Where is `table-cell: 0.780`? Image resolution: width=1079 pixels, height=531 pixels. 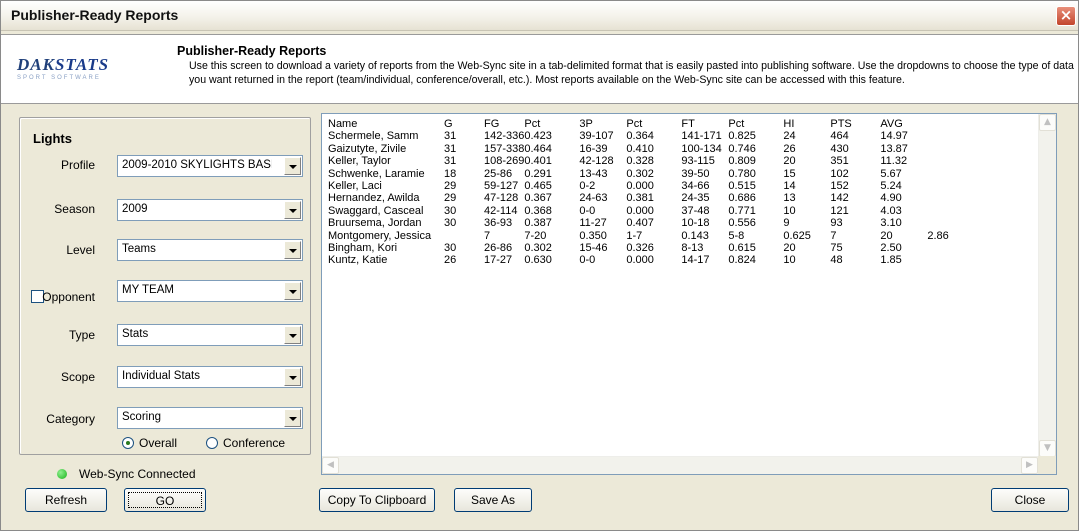 table-cell: 0.780 is located at coordinates (742, 173).